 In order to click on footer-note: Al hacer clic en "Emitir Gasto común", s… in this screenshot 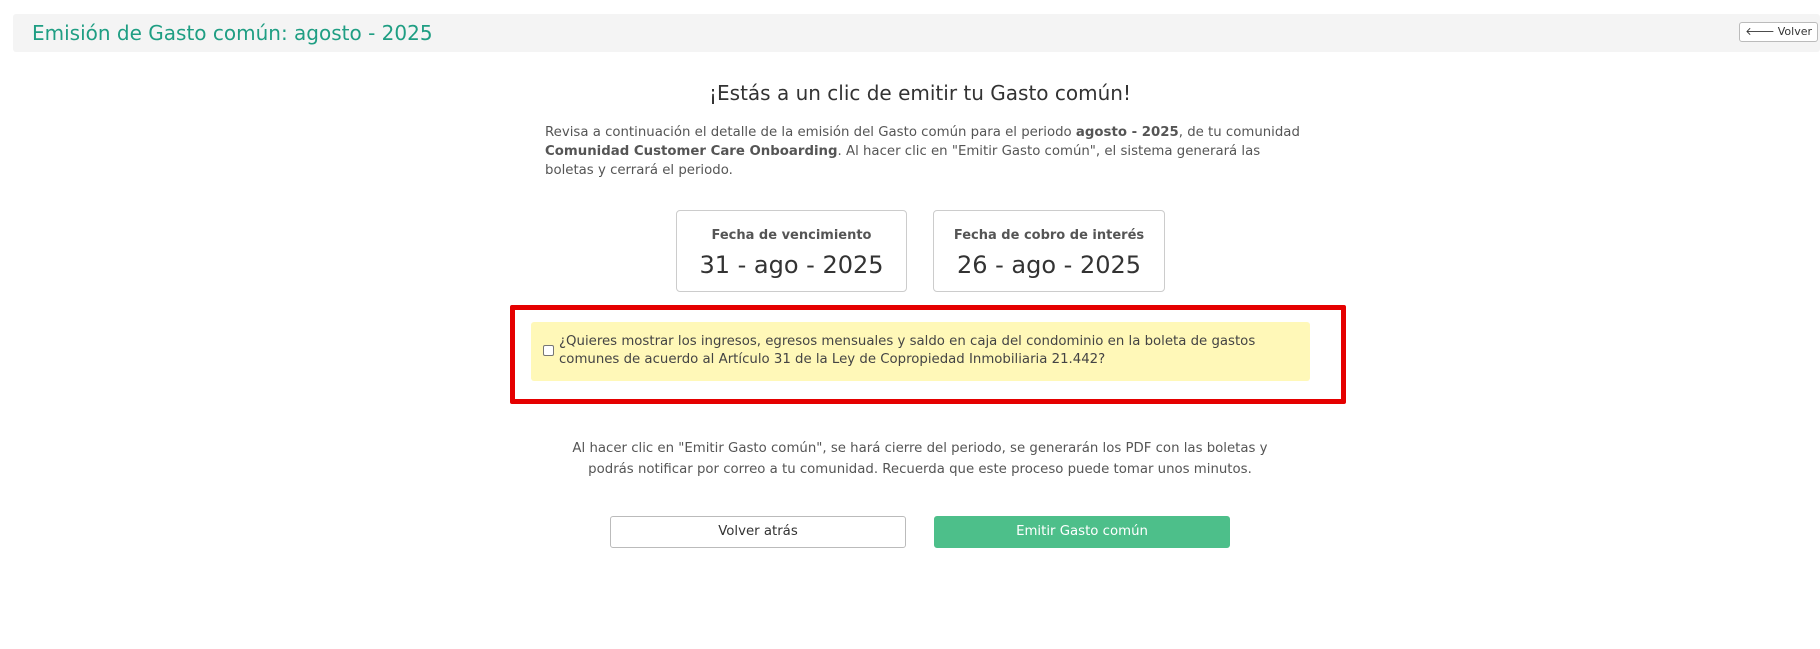, I will do `click(920, 459)`.